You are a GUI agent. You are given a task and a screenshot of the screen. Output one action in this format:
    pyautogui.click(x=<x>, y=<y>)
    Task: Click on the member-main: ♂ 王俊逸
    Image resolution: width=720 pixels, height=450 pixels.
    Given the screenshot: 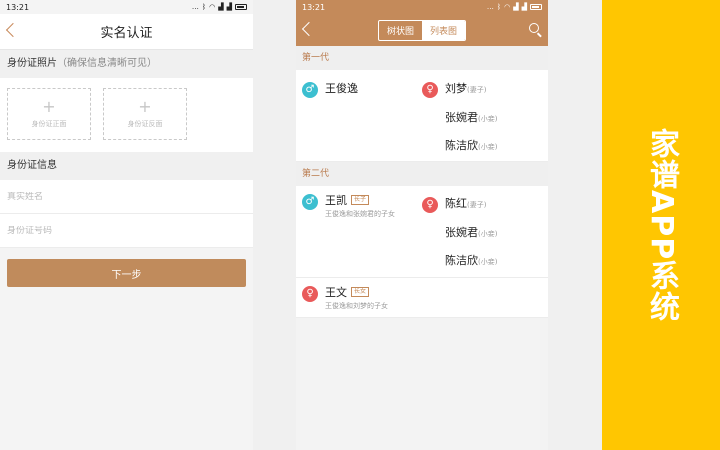 What is the action you would take?
    pyautogui.click(x=330, y=90)
    